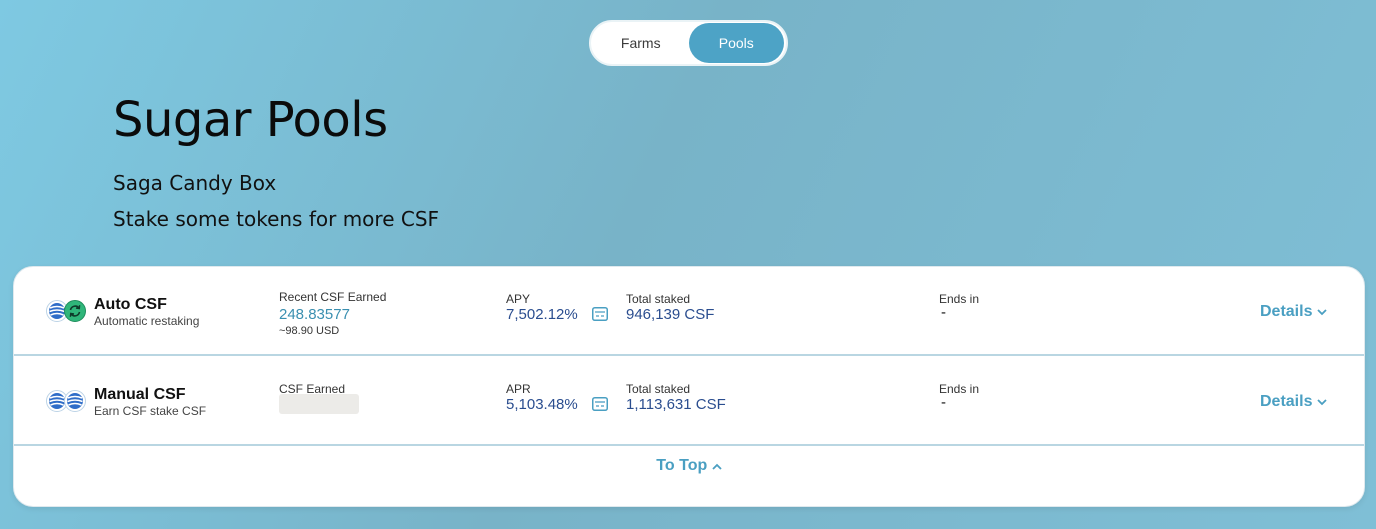  Describe the element at coordinates (250, 120) in the screenshot. I see `page-title: Sugar Pools` at that location.